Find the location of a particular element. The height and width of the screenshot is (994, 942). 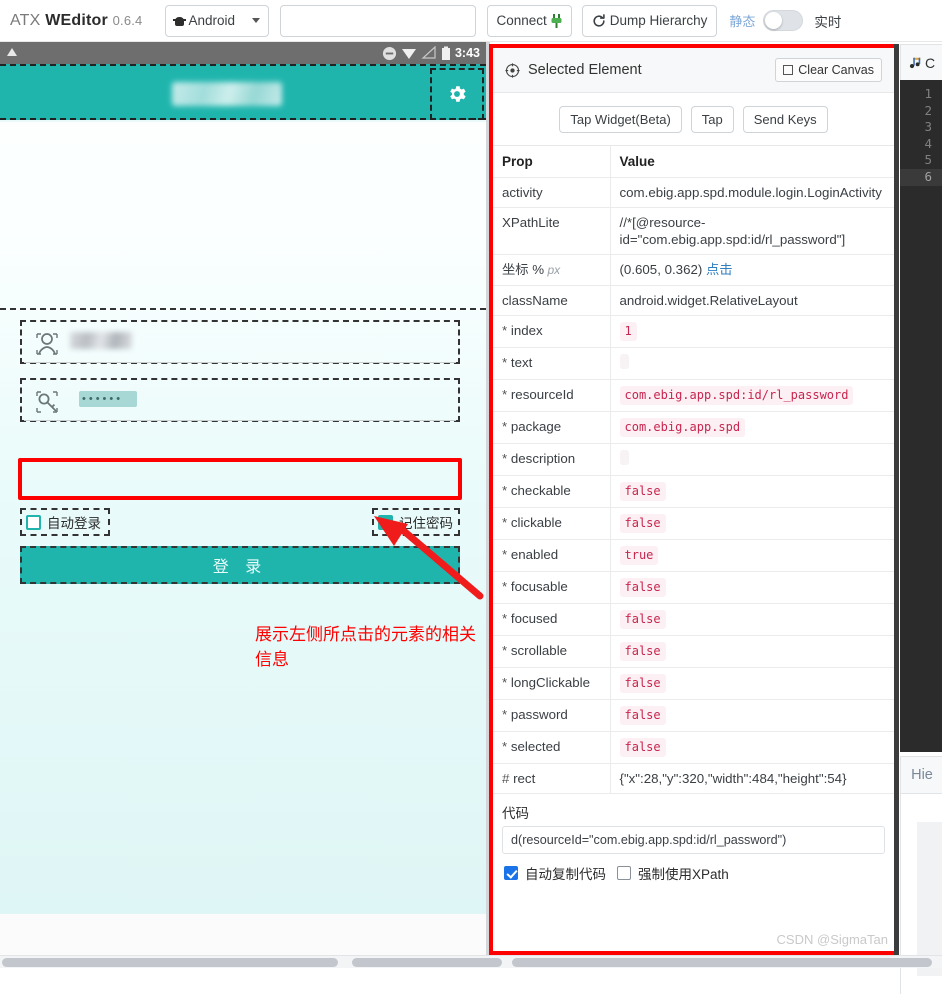

prop-name: XPathLite is located at coordinates (531, 222).